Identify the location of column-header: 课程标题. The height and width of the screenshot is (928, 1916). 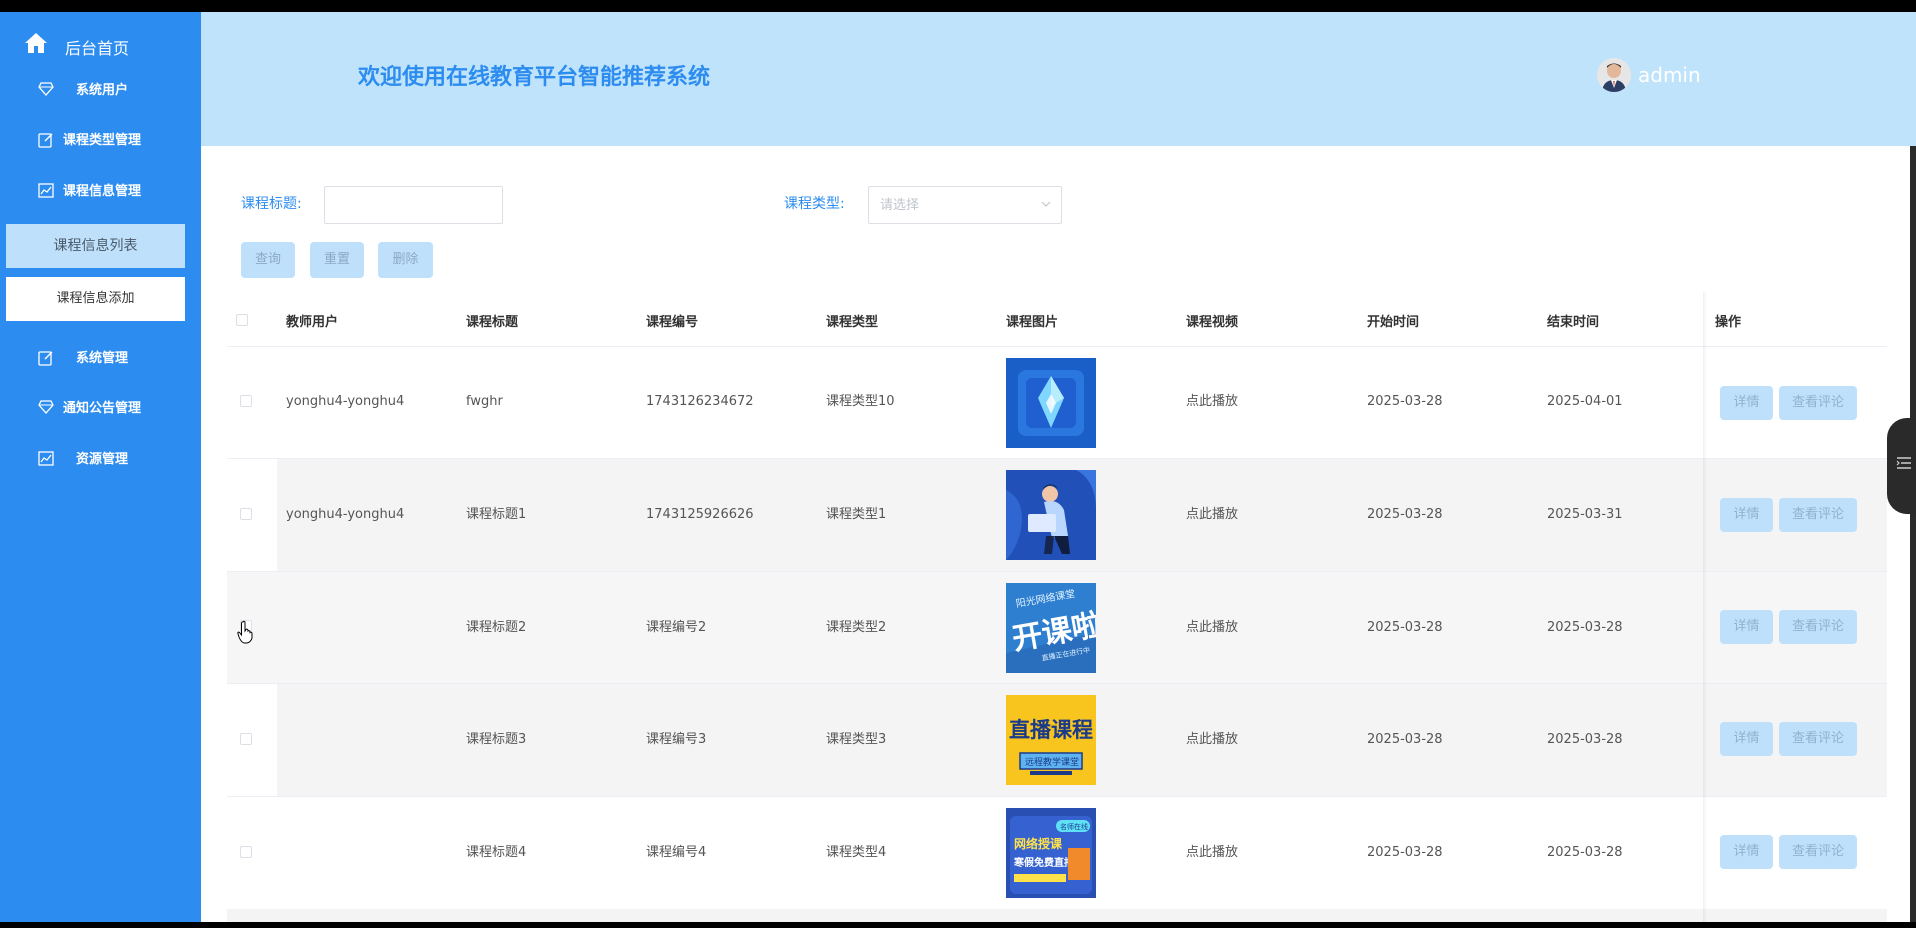
(492, 322).